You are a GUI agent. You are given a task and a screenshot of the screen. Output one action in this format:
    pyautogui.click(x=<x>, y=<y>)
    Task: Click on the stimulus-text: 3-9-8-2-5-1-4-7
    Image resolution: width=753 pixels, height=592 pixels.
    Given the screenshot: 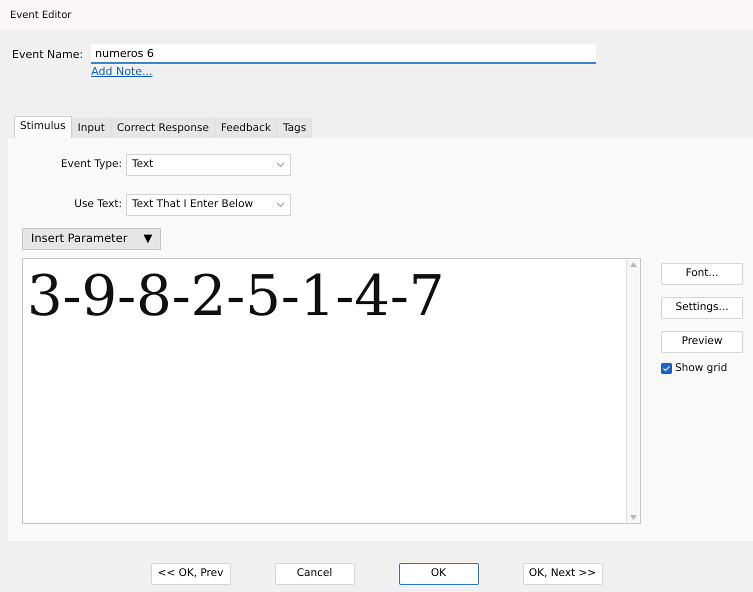 What is the action you would take?
    pyautogui.click(x=236, y=296)
    